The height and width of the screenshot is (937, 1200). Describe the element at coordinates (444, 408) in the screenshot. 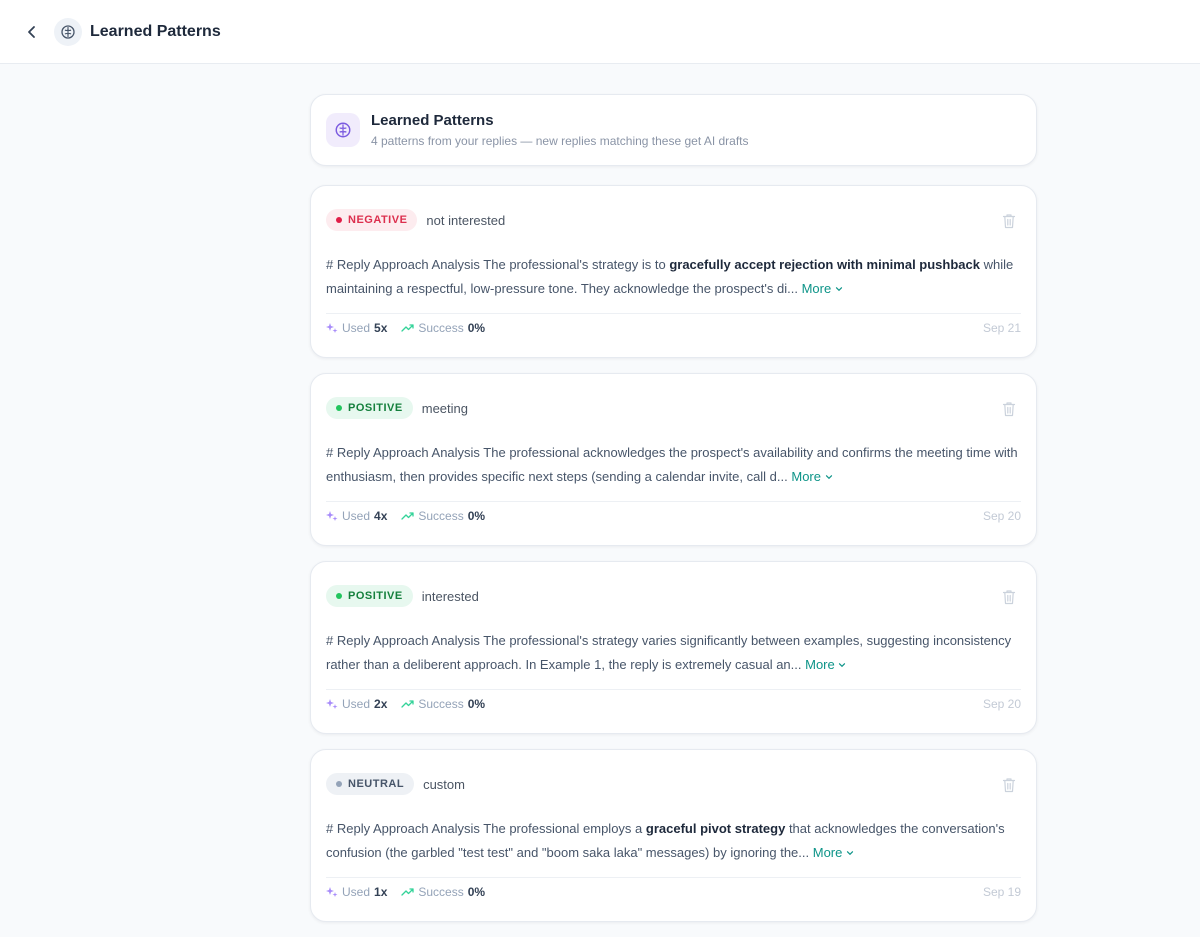

I see `pattern-category: meeting` at that location.